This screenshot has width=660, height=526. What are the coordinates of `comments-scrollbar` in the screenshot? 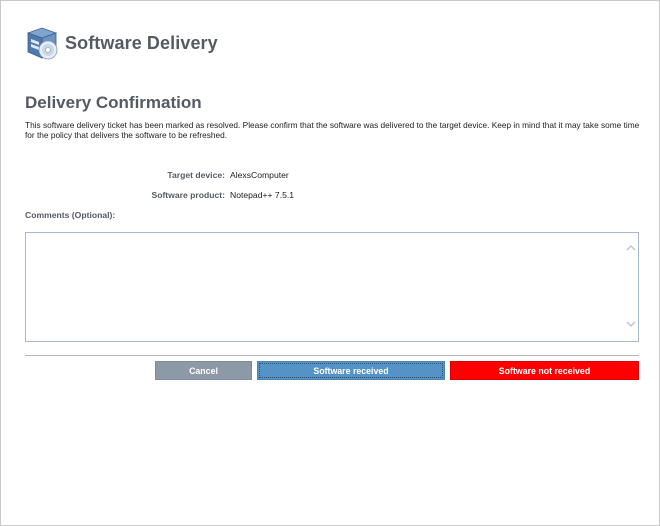 It's located at (631, 287).